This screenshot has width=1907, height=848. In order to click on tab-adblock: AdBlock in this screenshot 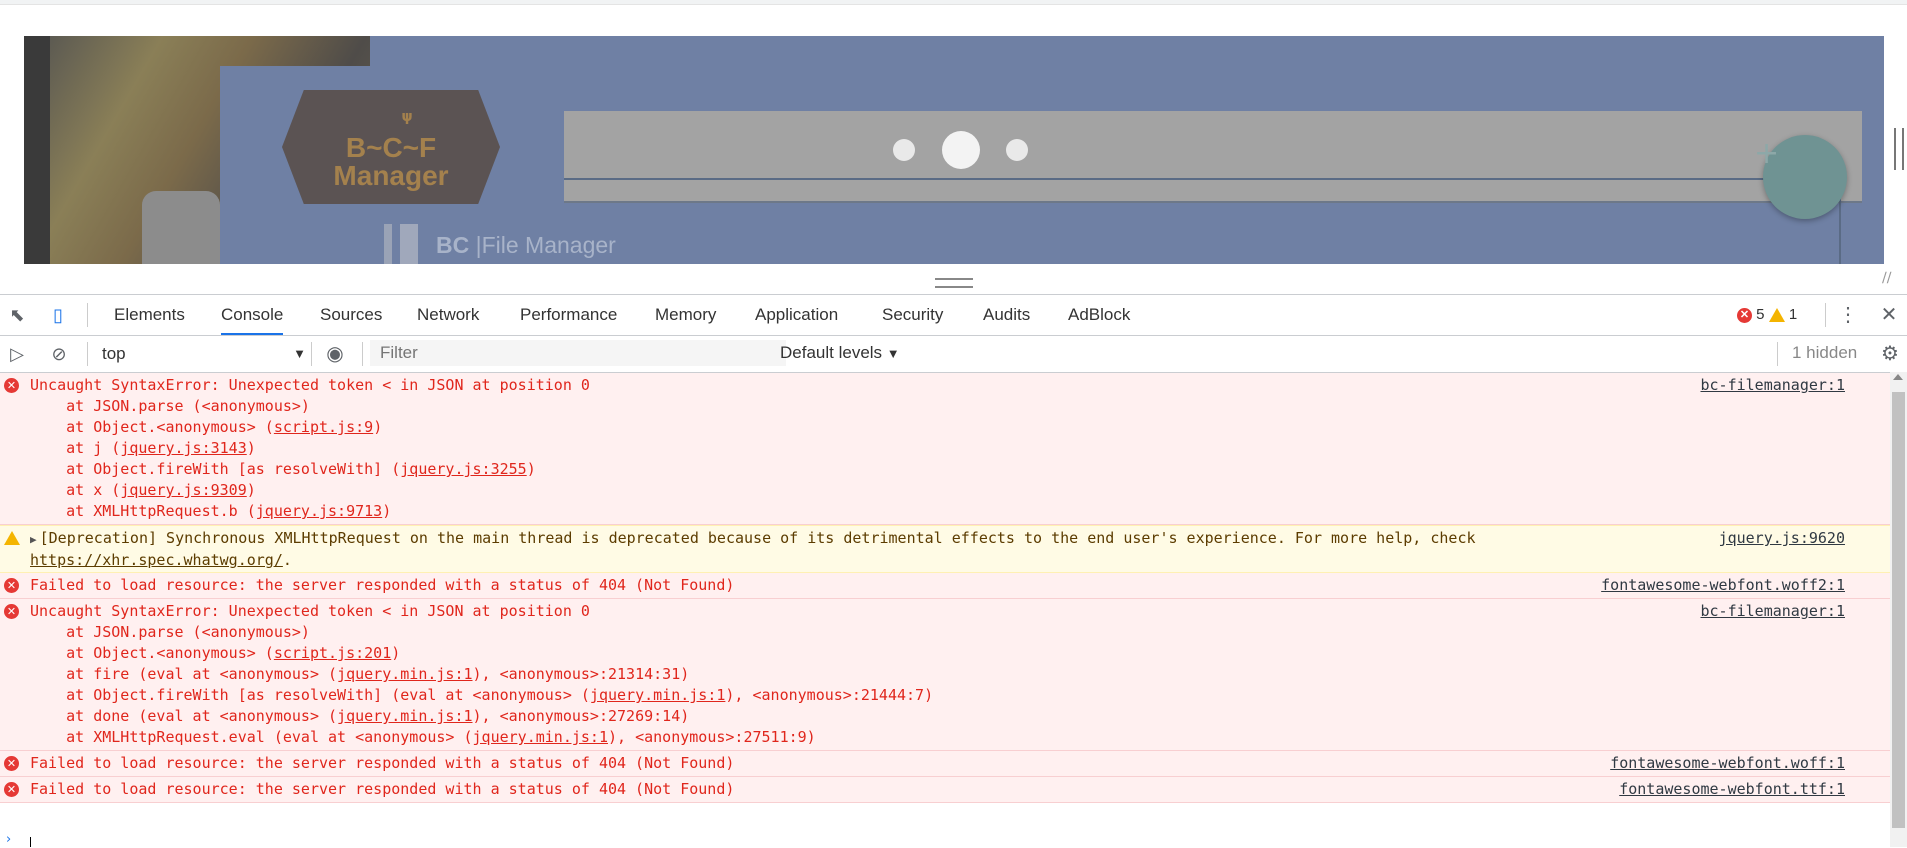, I will do `click(1099, 315)`.